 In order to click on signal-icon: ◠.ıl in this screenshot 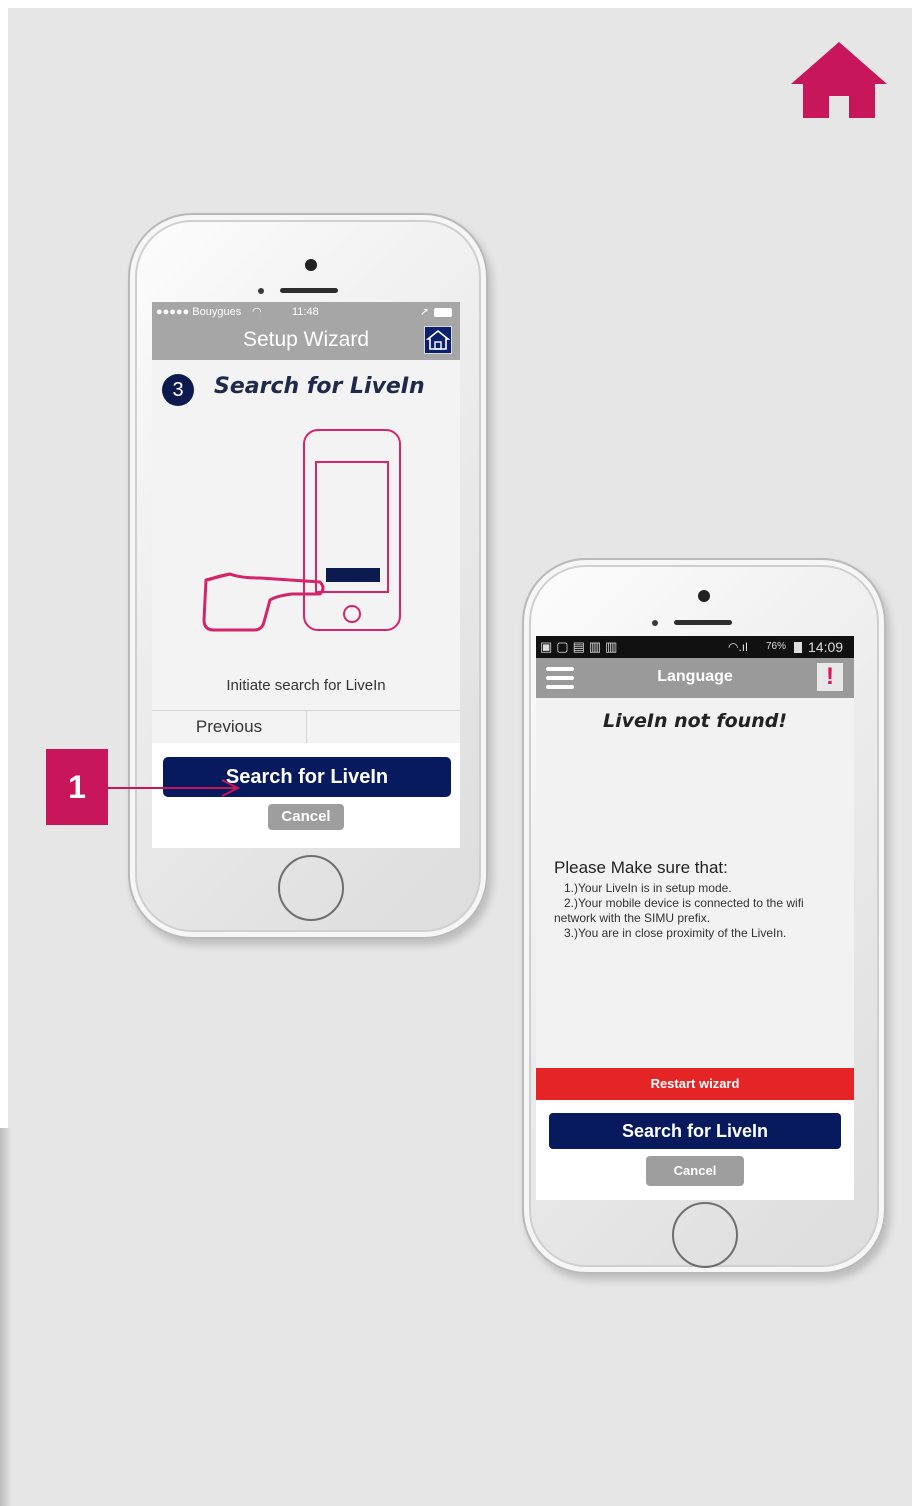, I will do `click(738, 647)`.